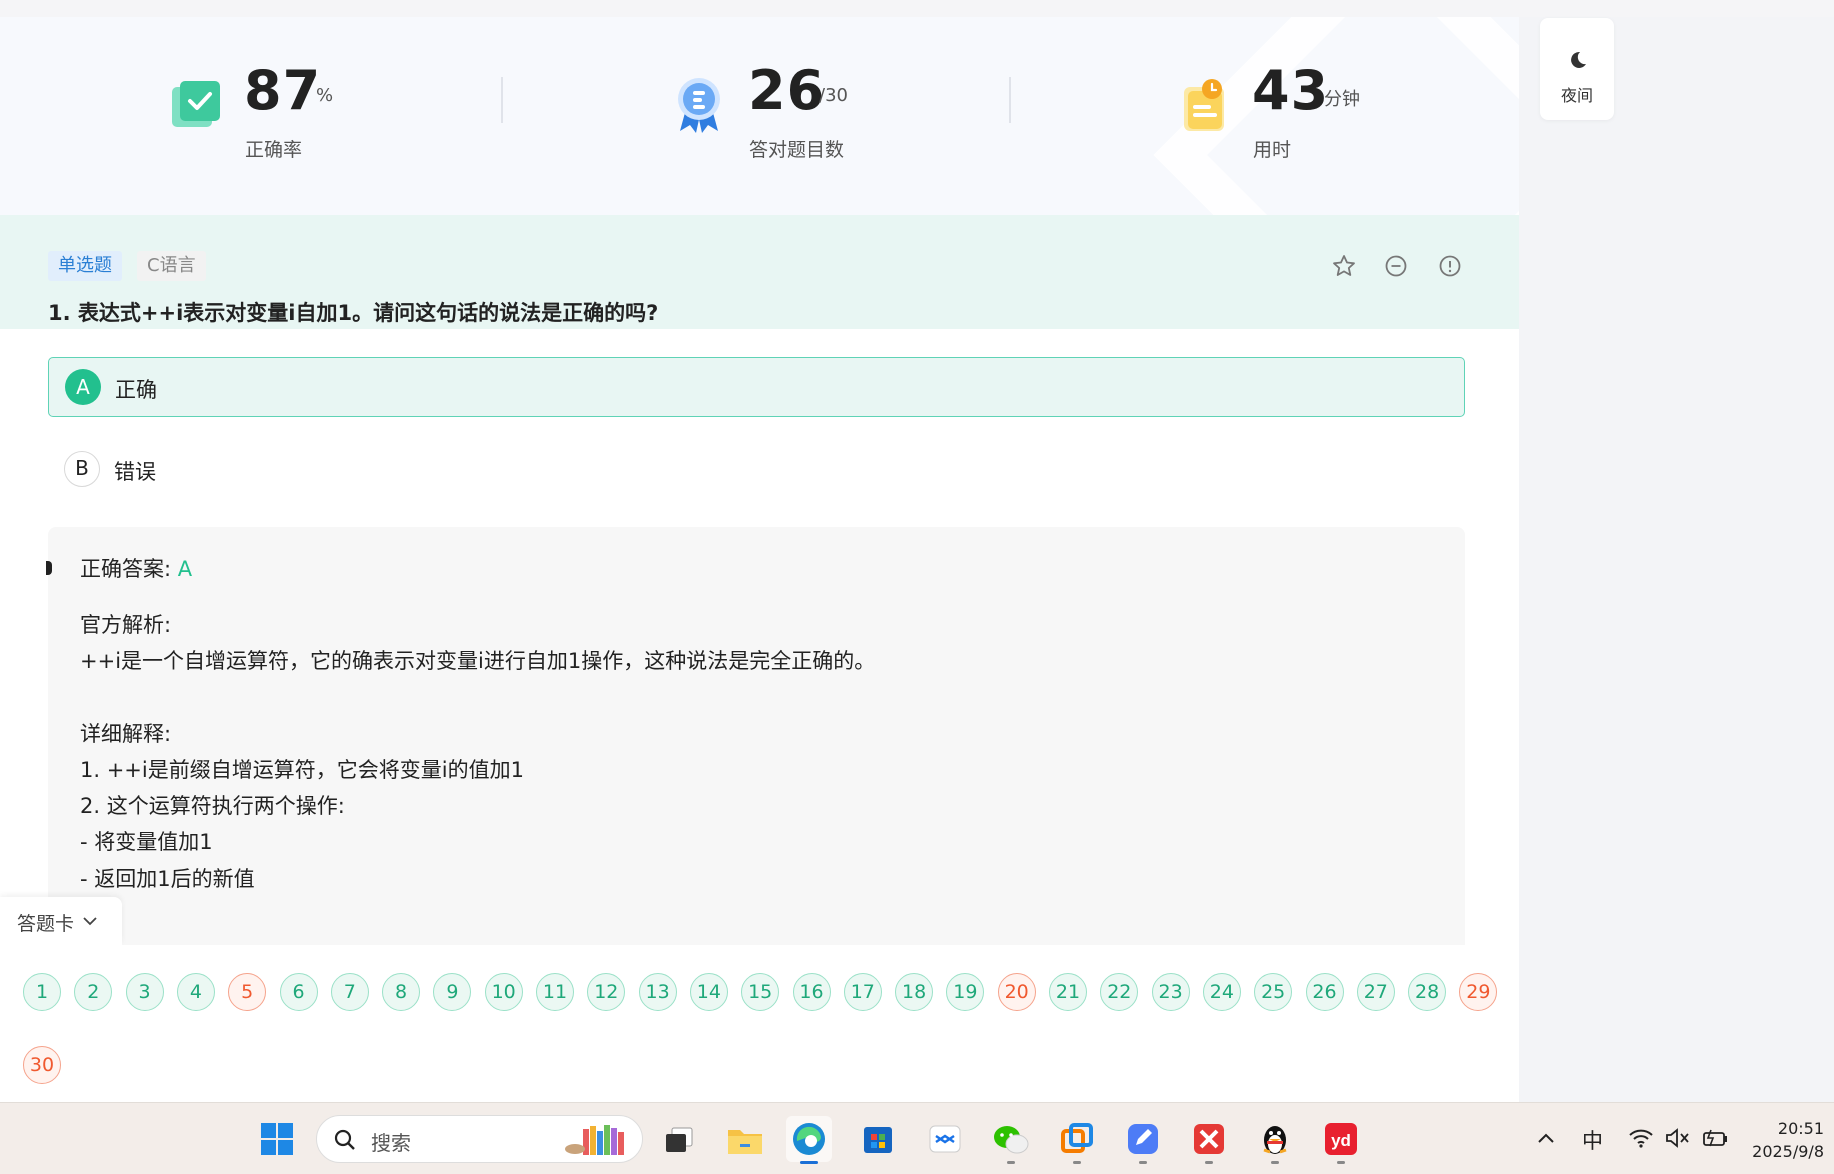 The image size is (1834, 1174). What do you see at coordinates (136, 390) in the screenshot?
I see `option-text: 正确` at bounding box center [136, 390].